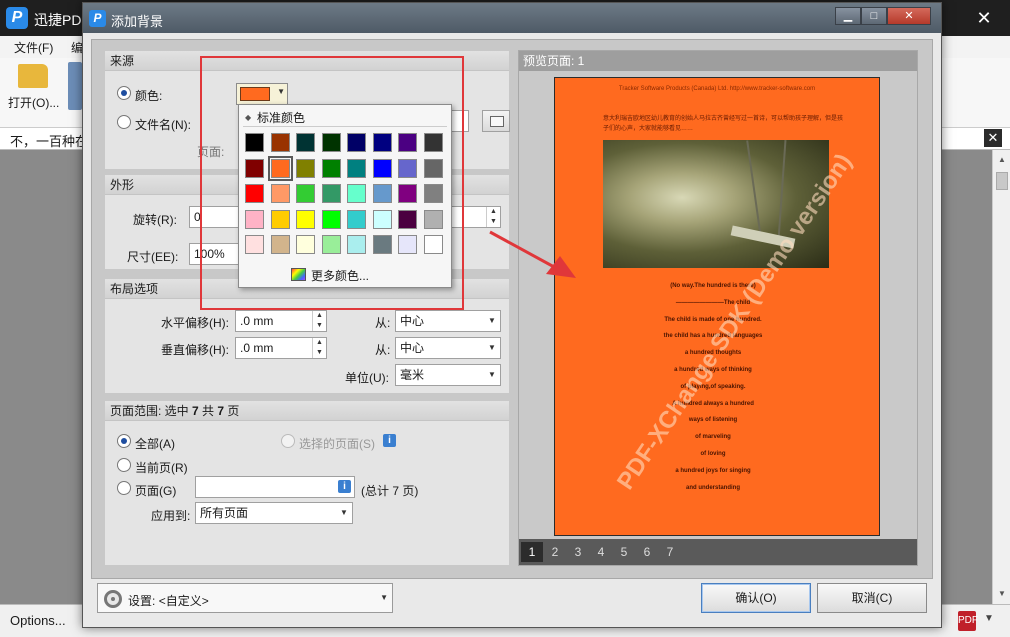  I want to click on pages-input: i, so click(275, 487).